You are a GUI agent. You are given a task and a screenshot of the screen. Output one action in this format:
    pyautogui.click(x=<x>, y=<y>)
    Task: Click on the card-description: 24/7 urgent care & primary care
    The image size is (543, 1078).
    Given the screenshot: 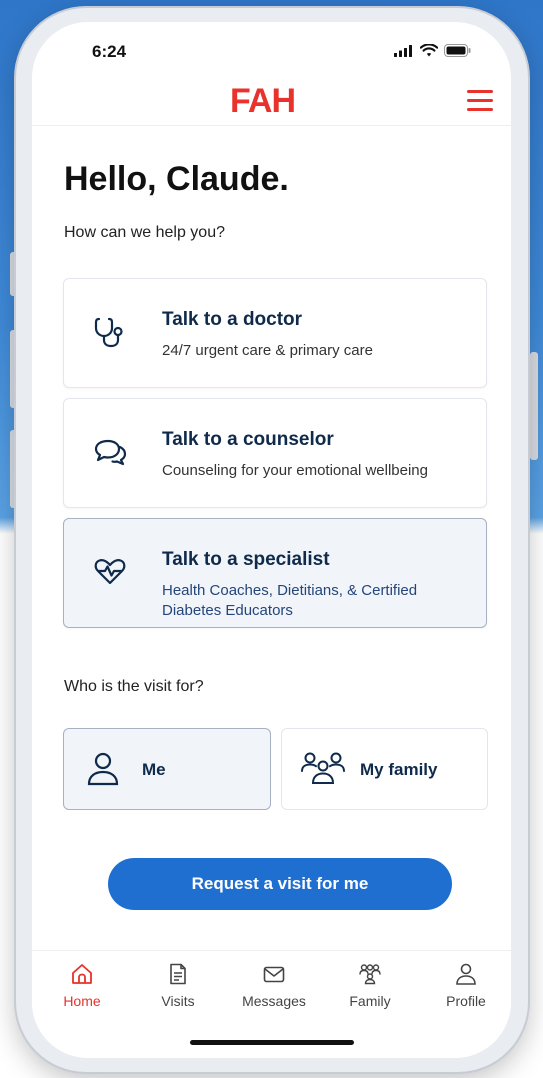 What is the action you would take?
    pyautogui.click(x=267, y=350)
    